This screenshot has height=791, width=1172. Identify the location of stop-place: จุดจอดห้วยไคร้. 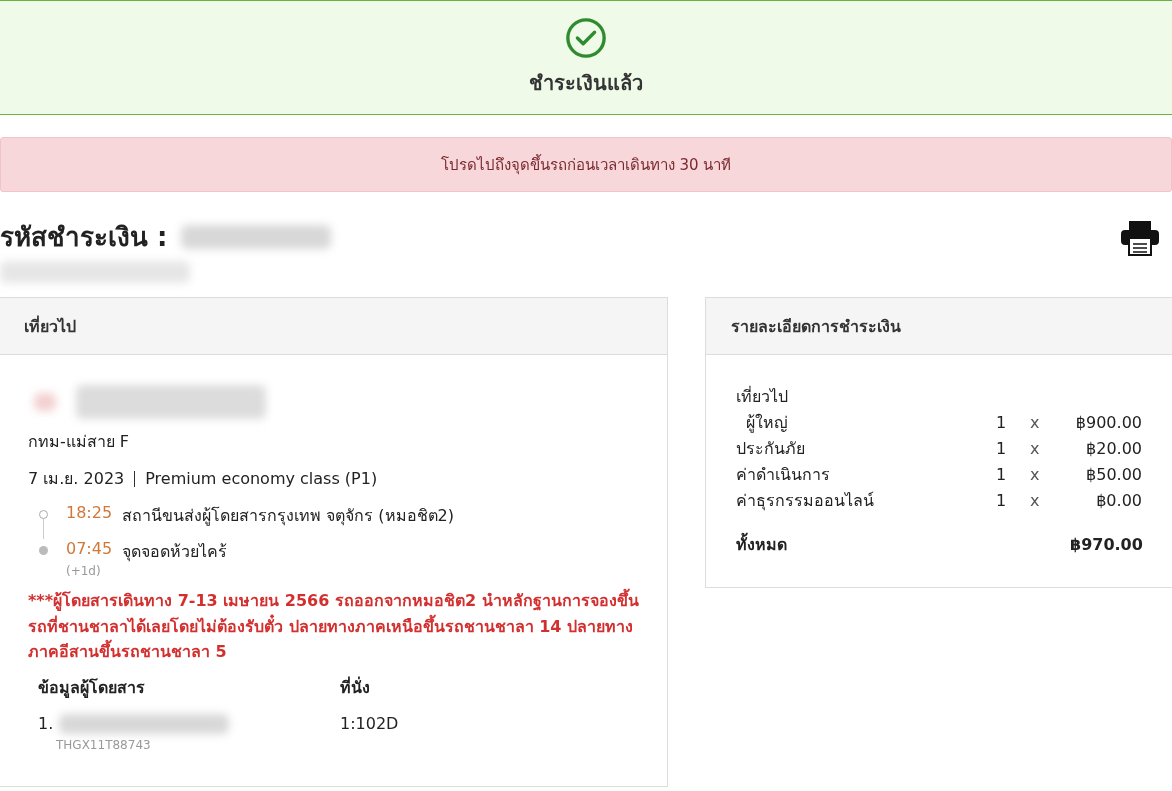
(175, 552).